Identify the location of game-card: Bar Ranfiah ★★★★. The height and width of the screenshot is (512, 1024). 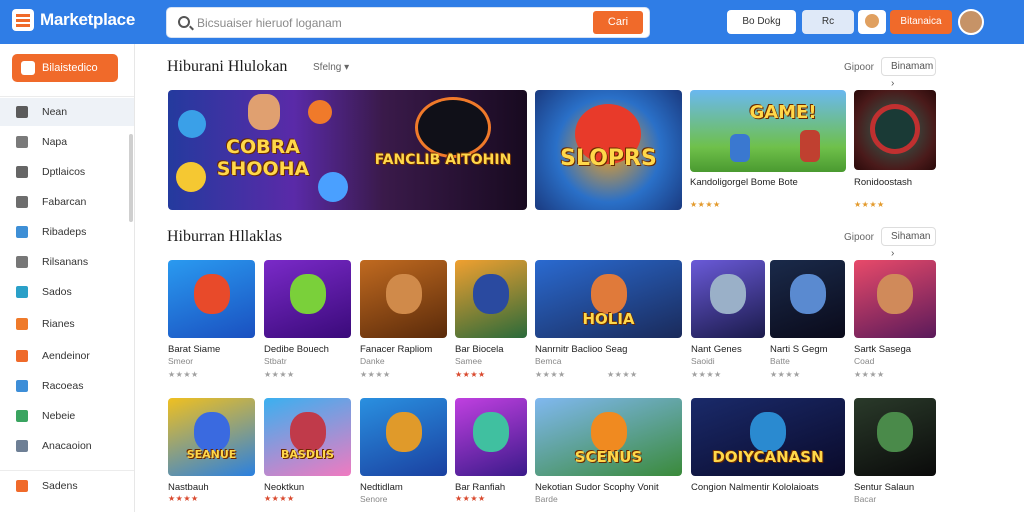
(491, 453).